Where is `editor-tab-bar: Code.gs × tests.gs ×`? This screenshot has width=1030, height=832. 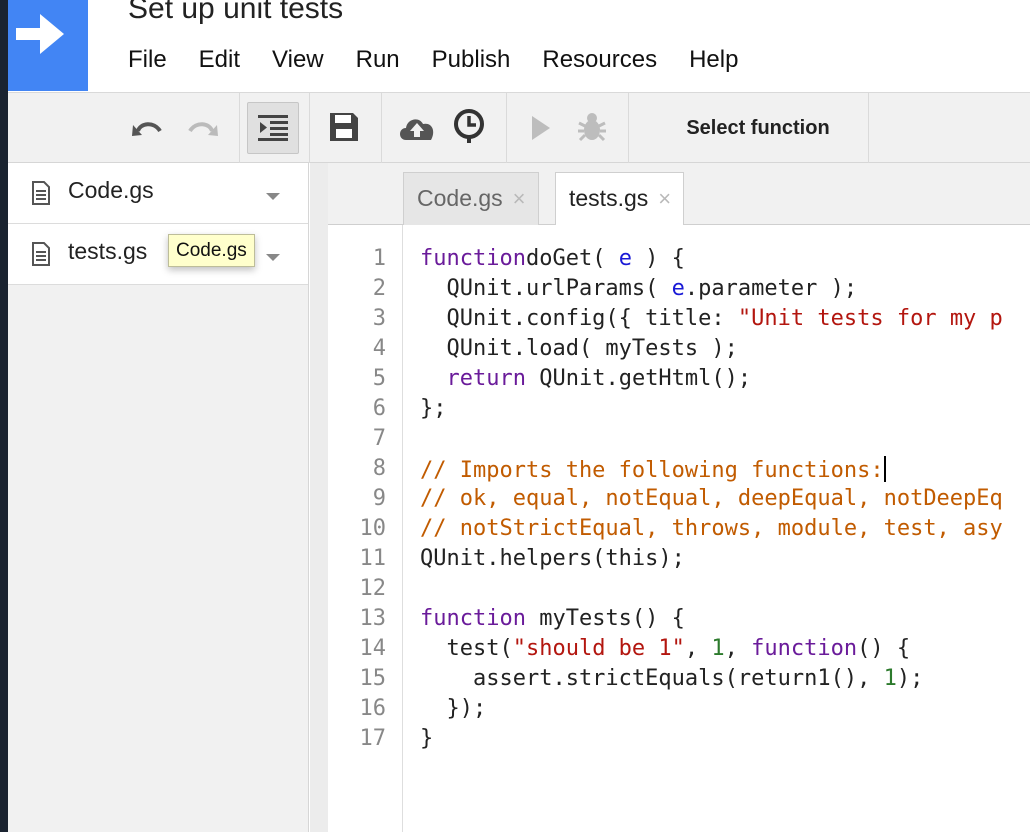
editor-tab-bar: Code.gs × tests.gs × is located at coordinates (679, 194).